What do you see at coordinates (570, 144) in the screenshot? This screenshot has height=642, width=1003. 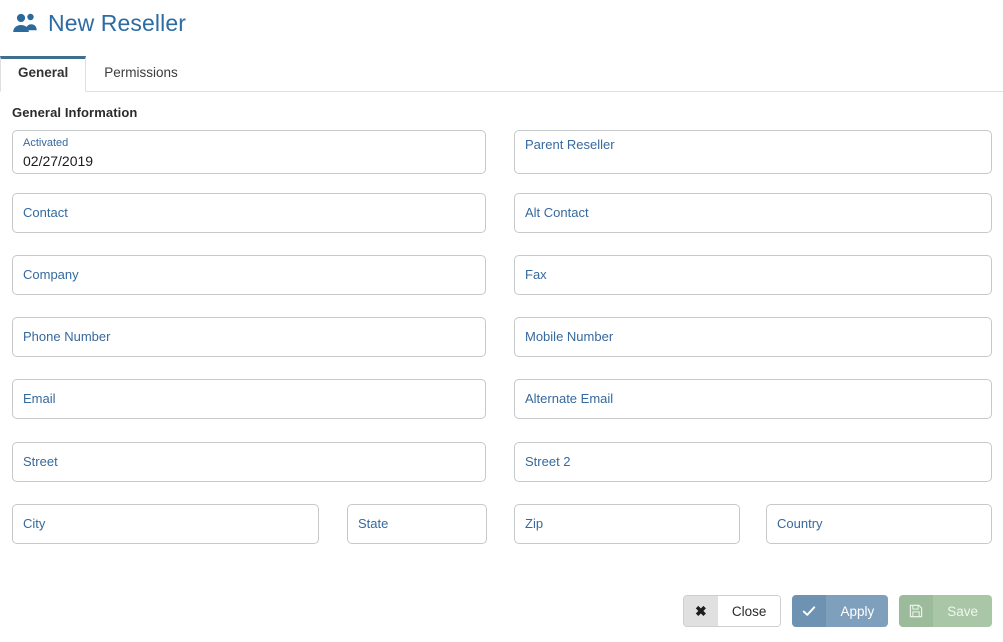 I see `field-parent-reseller-placeholder: Parent Reseller` at bounding box center [570, 144].